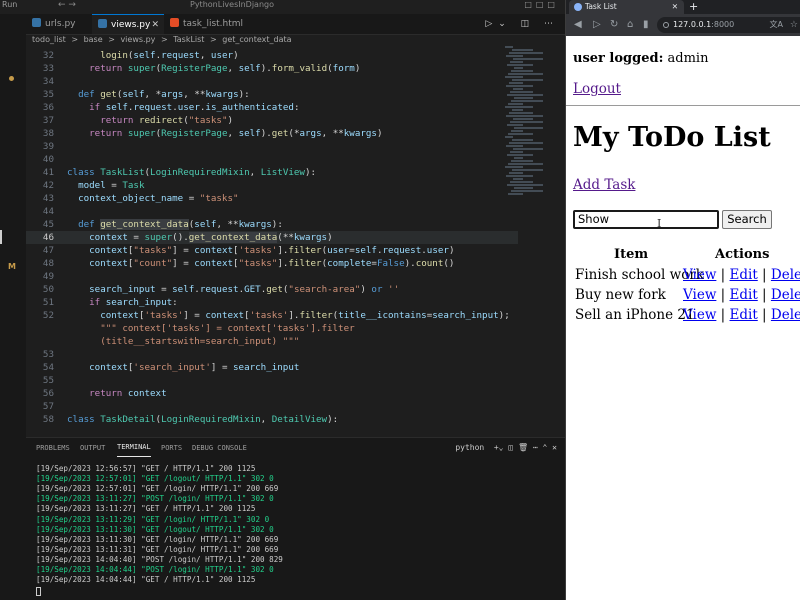 The image size is (800, 600). Describe the element at coordinates (49, 39) in the screenshot. I see `breadcrumb-item: todo_list` at that location.